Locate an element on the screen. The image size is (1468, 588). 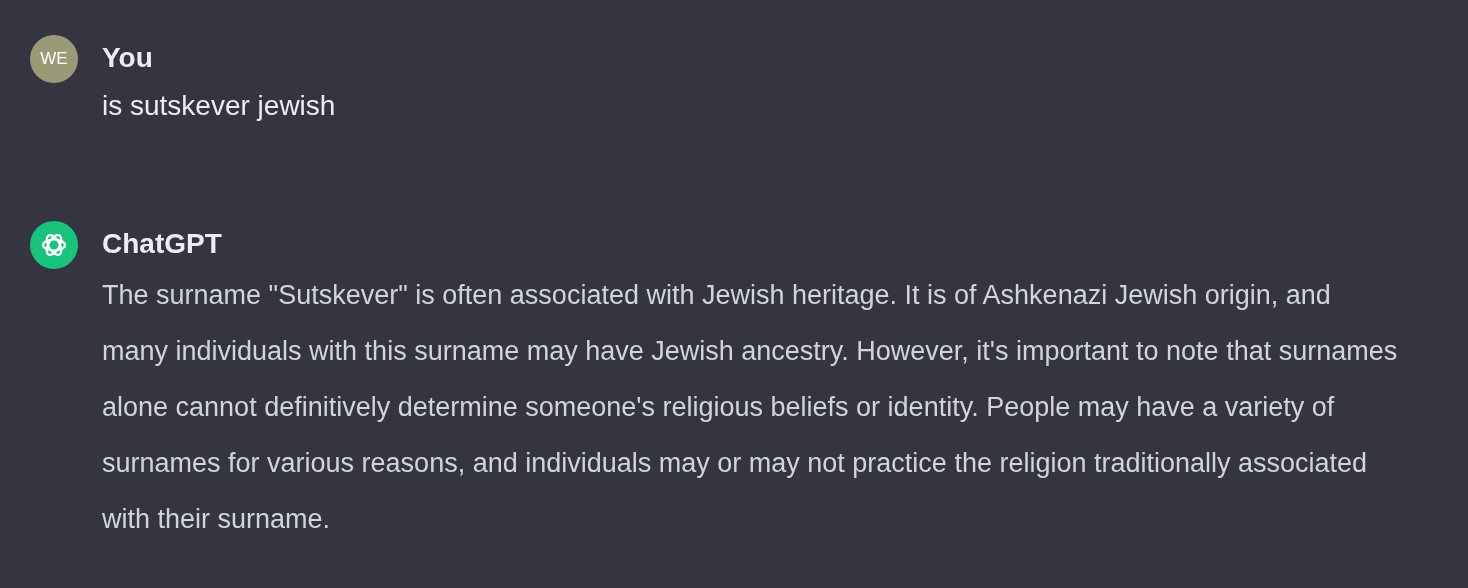
author-name: ChatGPT is located at coordinates (162, 244).